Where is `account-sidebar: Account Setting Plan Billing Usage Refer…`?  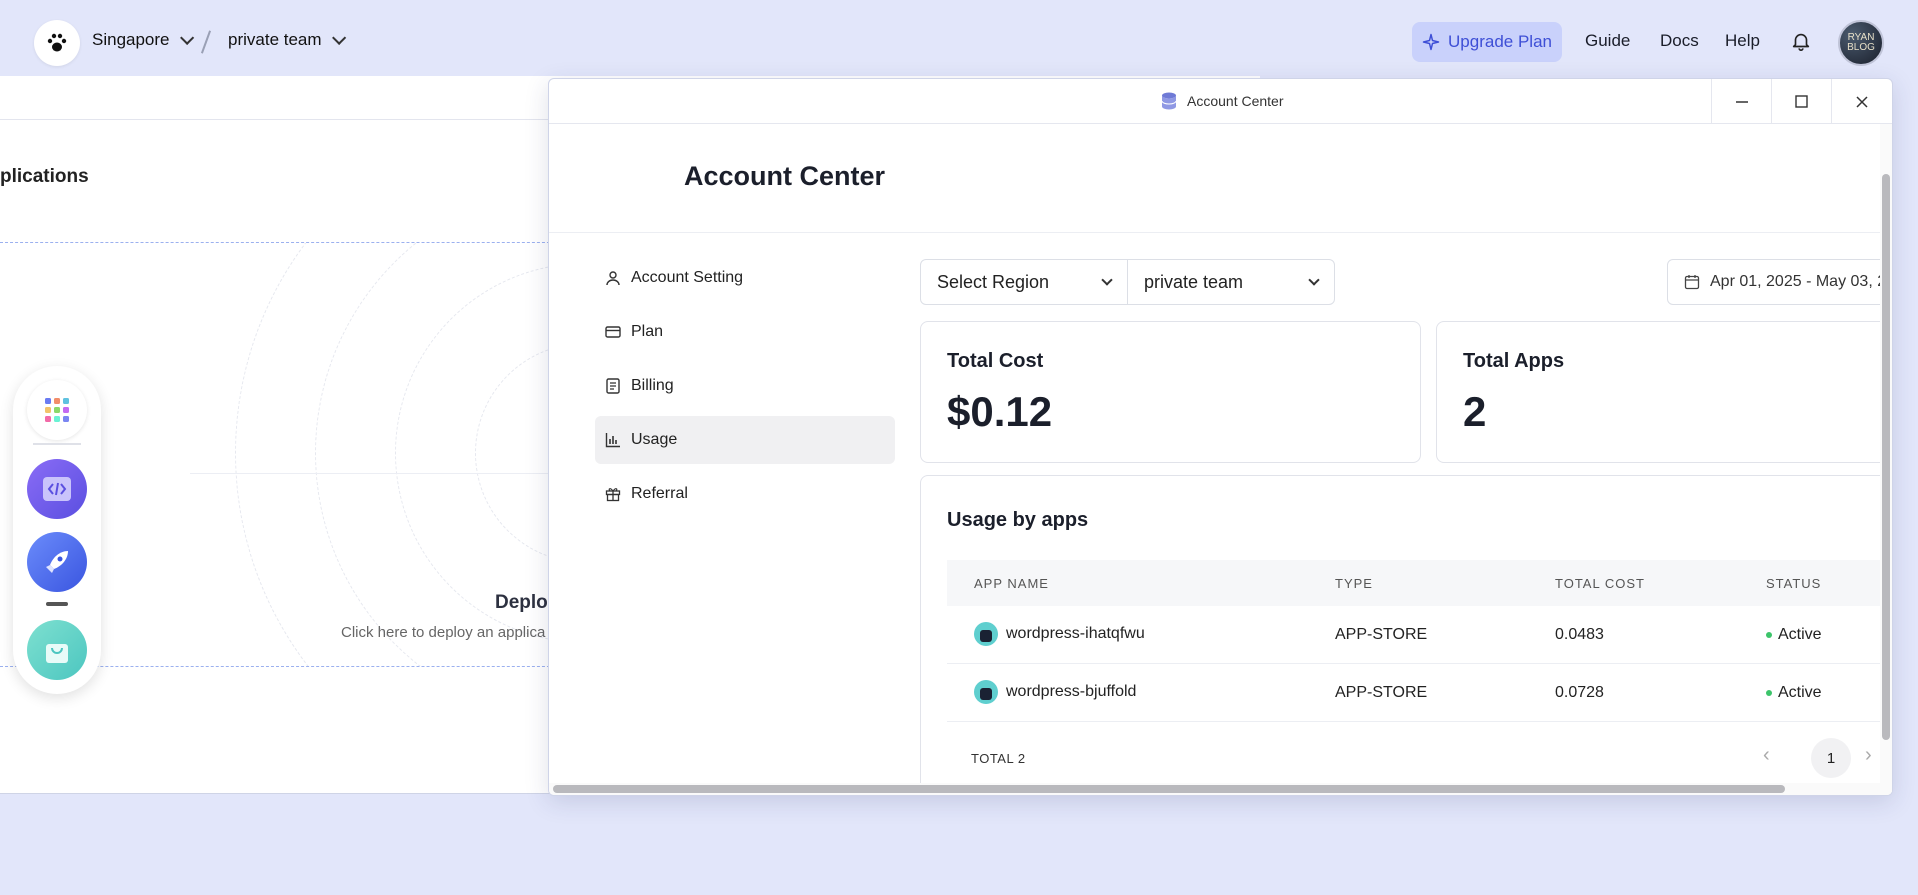 account-sidebar: Account Setting Plan Billing Usage Refer… is located at coordinates (745, 389).